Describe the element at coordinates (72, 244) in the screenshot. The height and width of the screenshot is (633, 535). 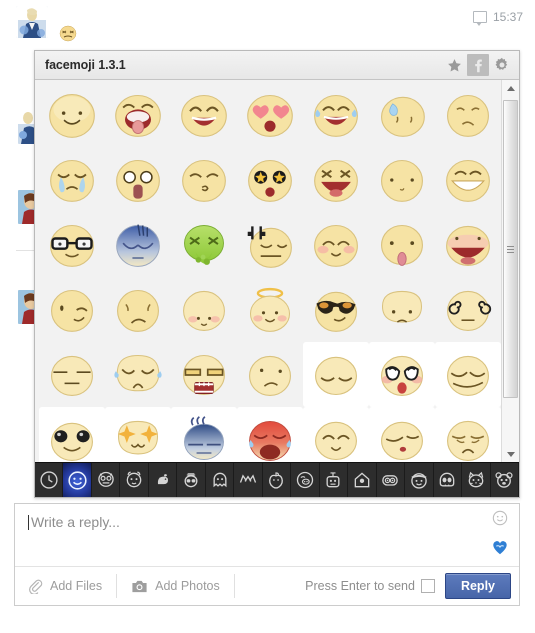
I see `nerd-glasses-emoji` at that location.